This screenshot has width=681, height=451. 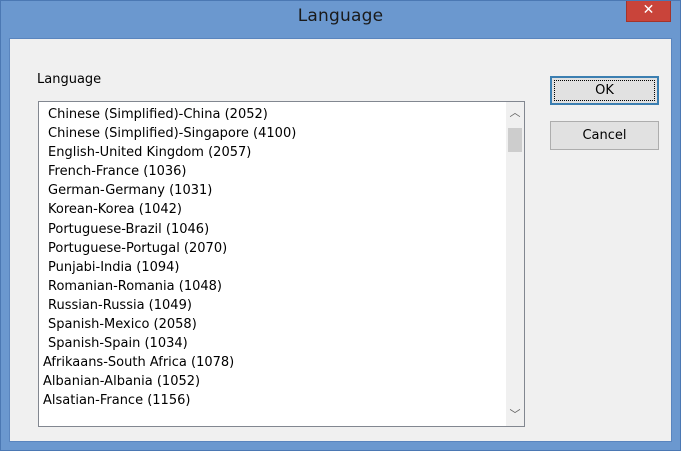 What do you see at coordinates (271, 248) in the screenshot?
I see `list-item: Portuguese-Portugal (2070)` at bounding box center [271, 248].